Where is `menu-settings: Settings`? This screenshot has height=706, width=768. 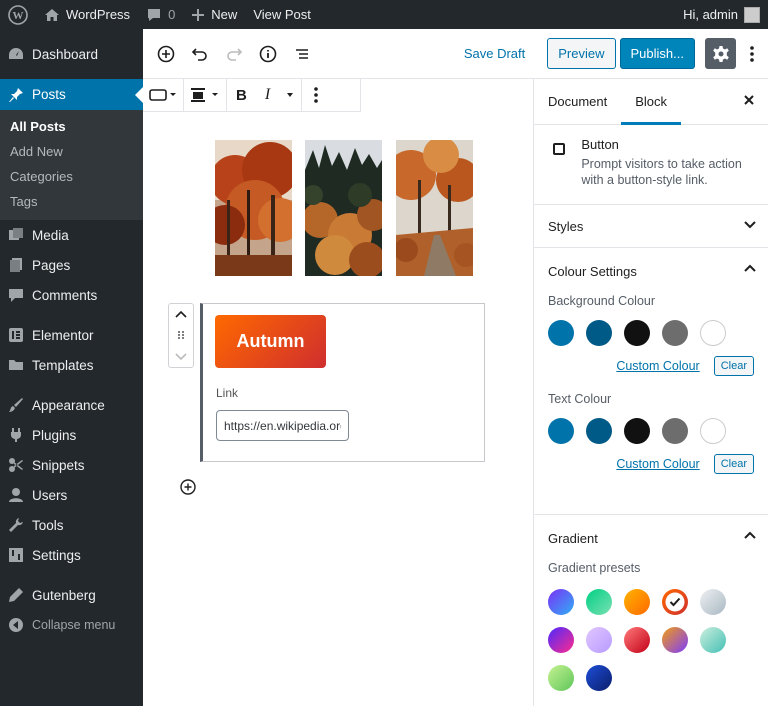
menu-settings: Settings is located at coordinates (71, 555).